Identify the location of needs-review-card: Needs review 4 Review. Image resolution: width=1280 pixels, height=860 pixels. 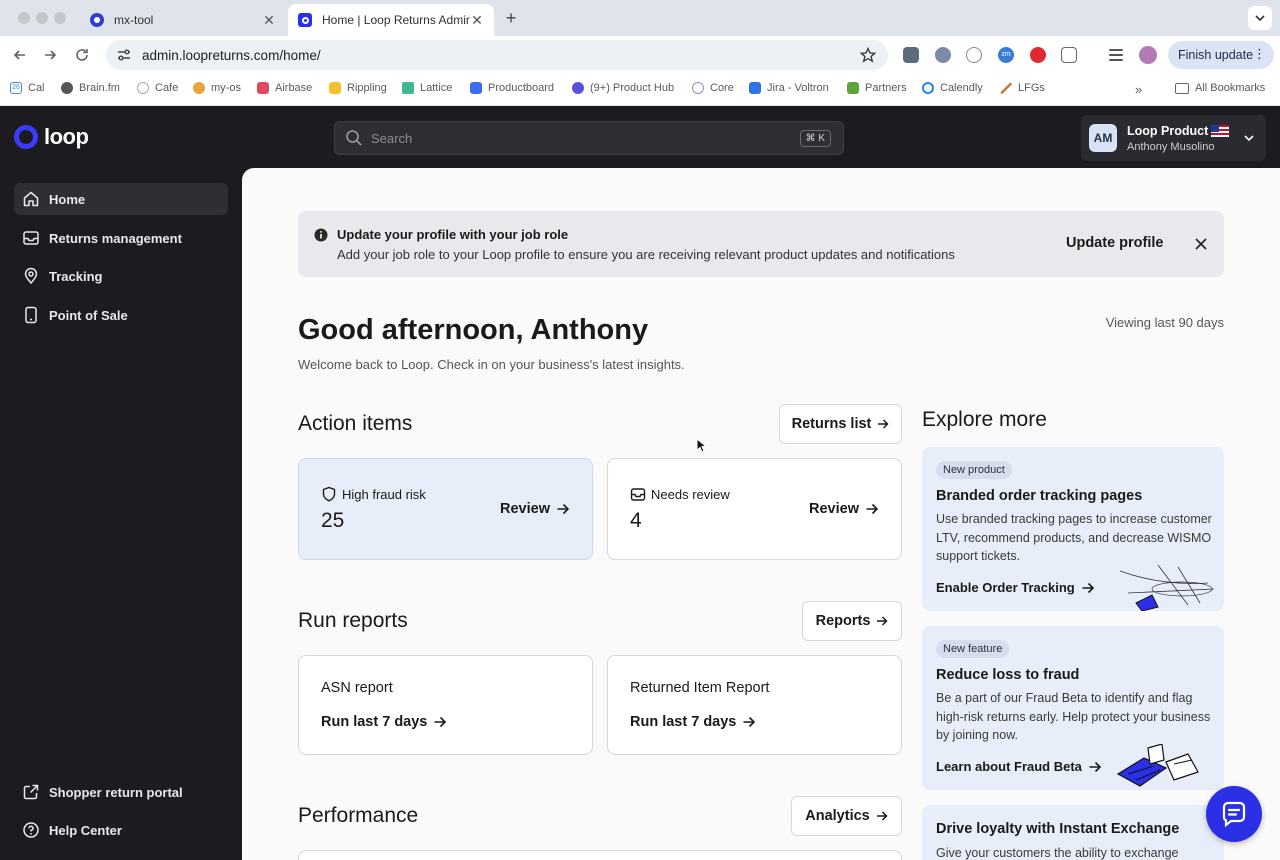
(754, 509).